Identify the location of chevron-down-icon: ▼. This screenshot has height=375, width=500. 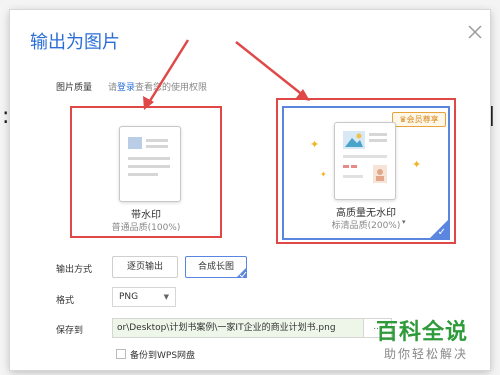
(166, 297).